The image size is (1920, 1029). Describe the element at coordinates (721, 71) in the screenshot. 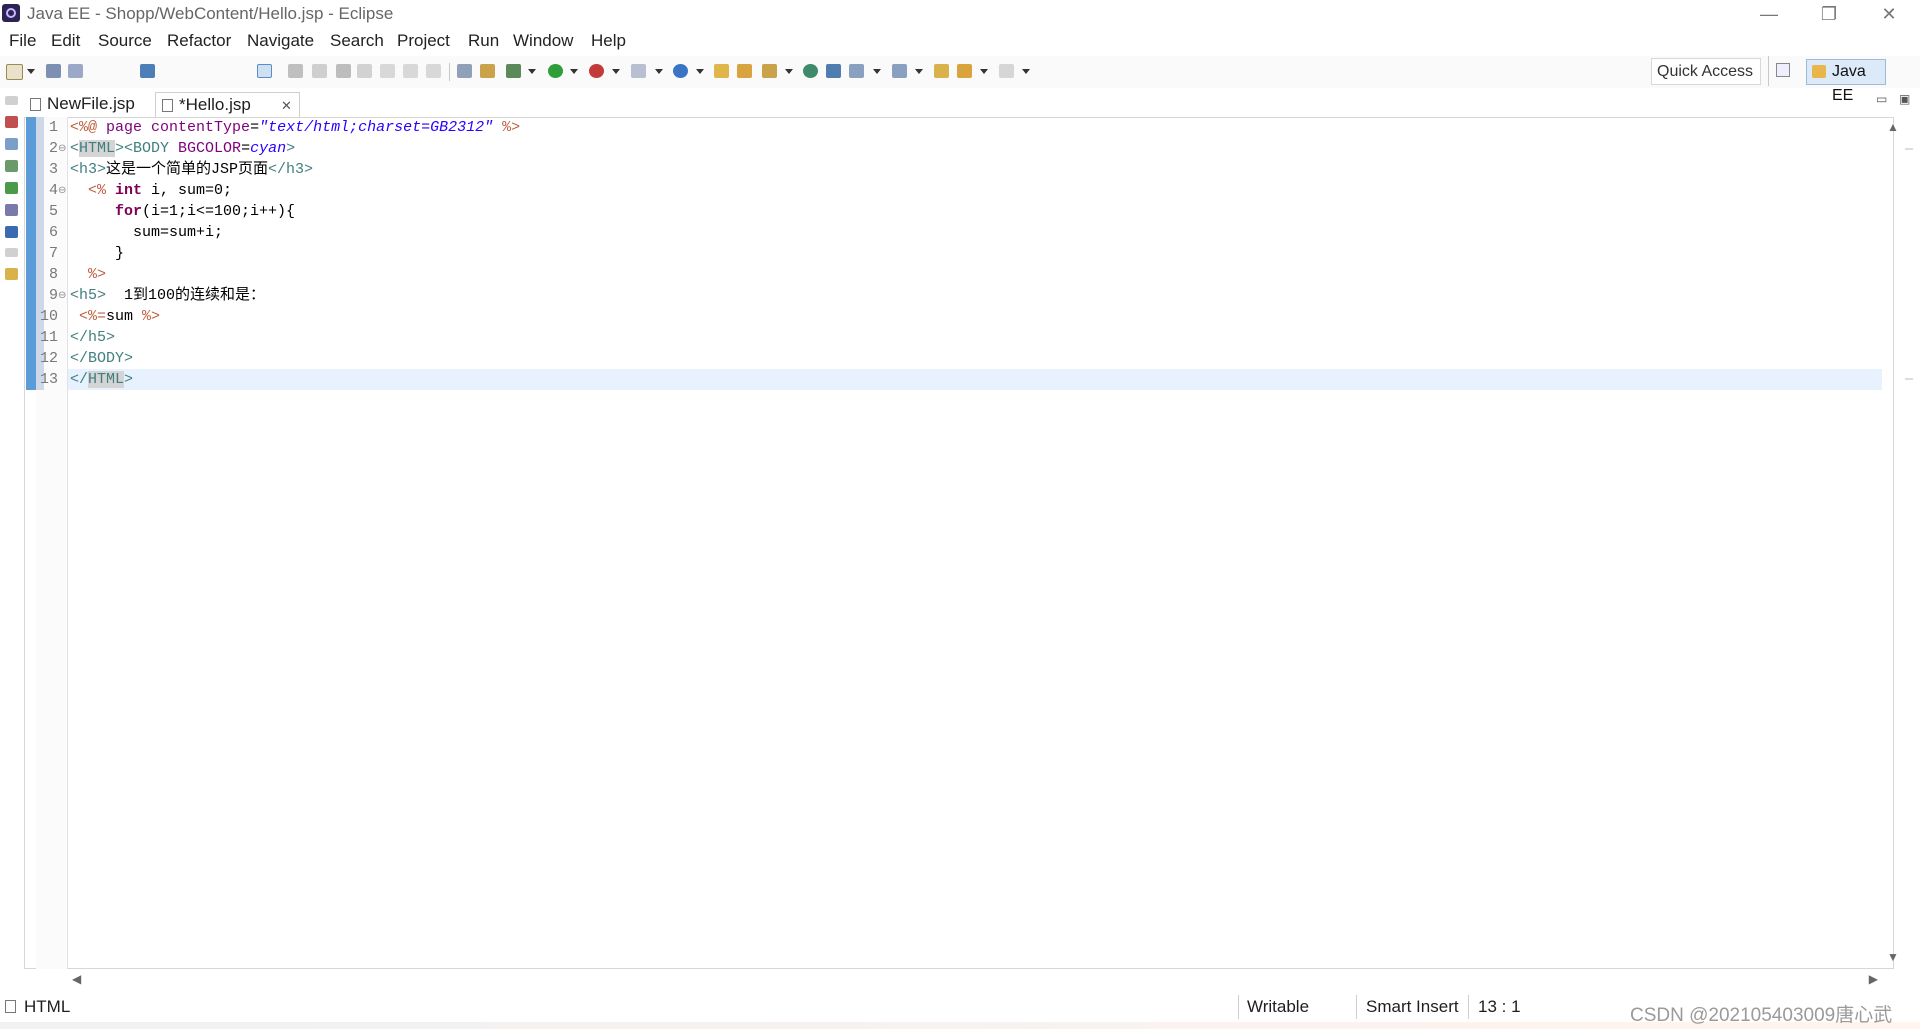

I see `open-type-icon` at that location.